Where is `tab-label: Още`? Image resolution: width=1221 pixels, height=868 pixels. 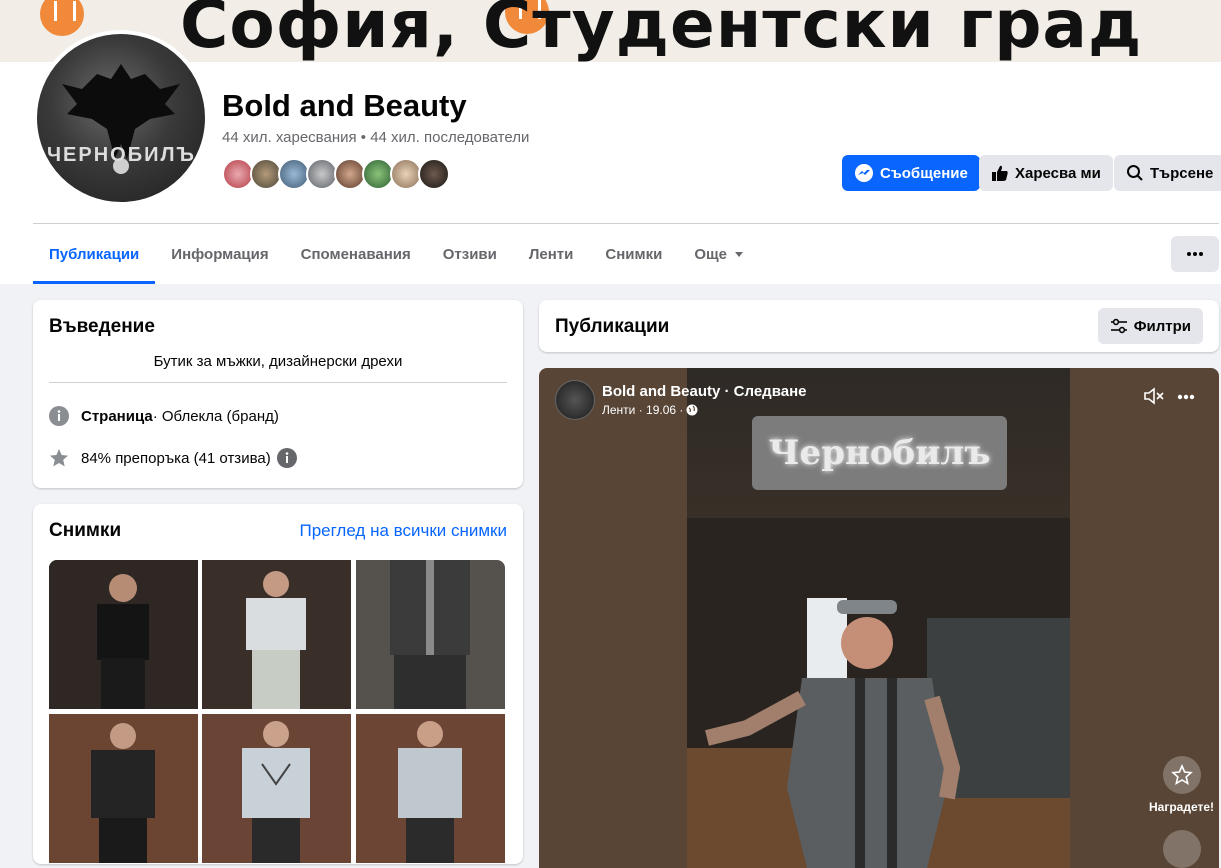 tab-label: Още is located at coordinates (710, 254).